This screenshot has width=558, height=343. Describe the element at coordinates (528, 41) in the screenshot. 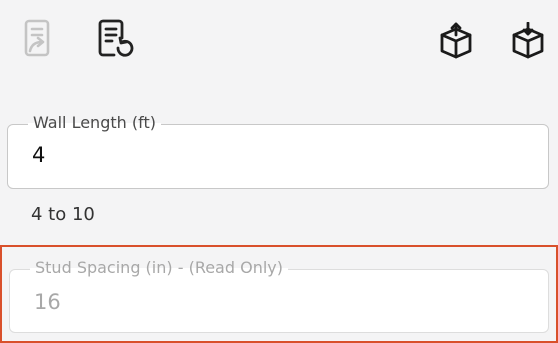

I see `import-box-icon` at that location.